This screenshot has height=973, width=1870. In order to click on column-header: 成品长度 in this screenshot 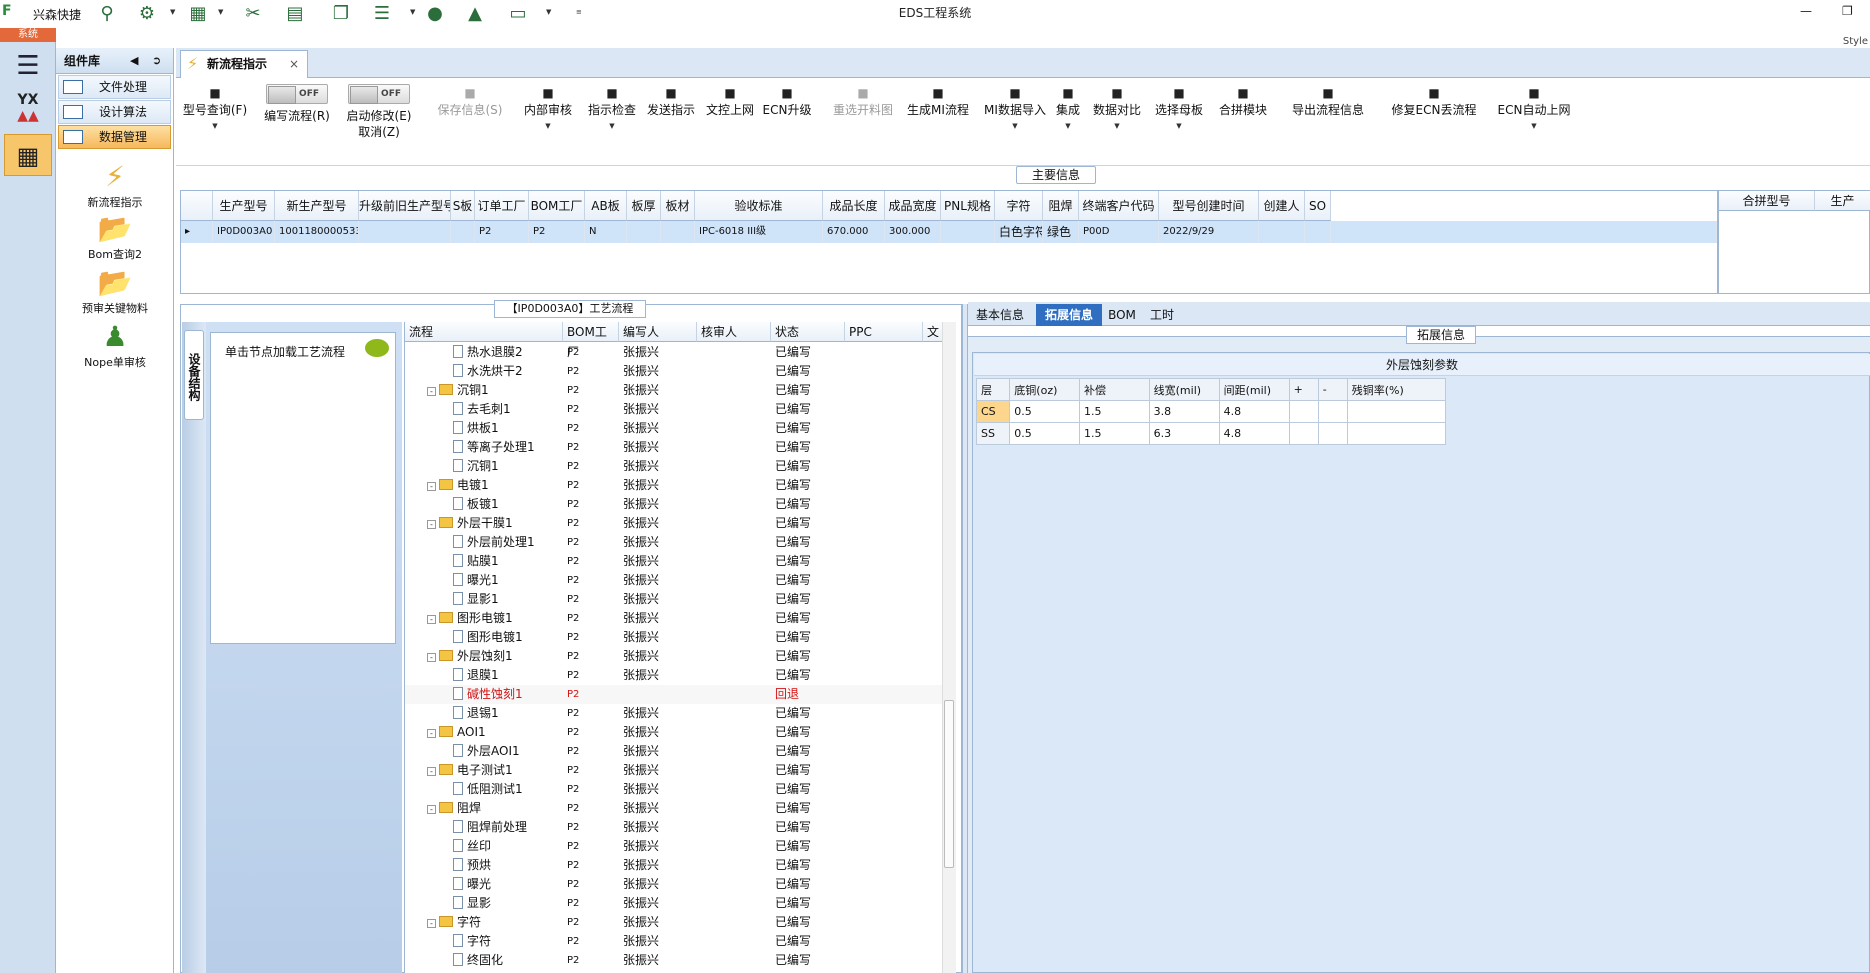, I will do `click(854, 206)`.